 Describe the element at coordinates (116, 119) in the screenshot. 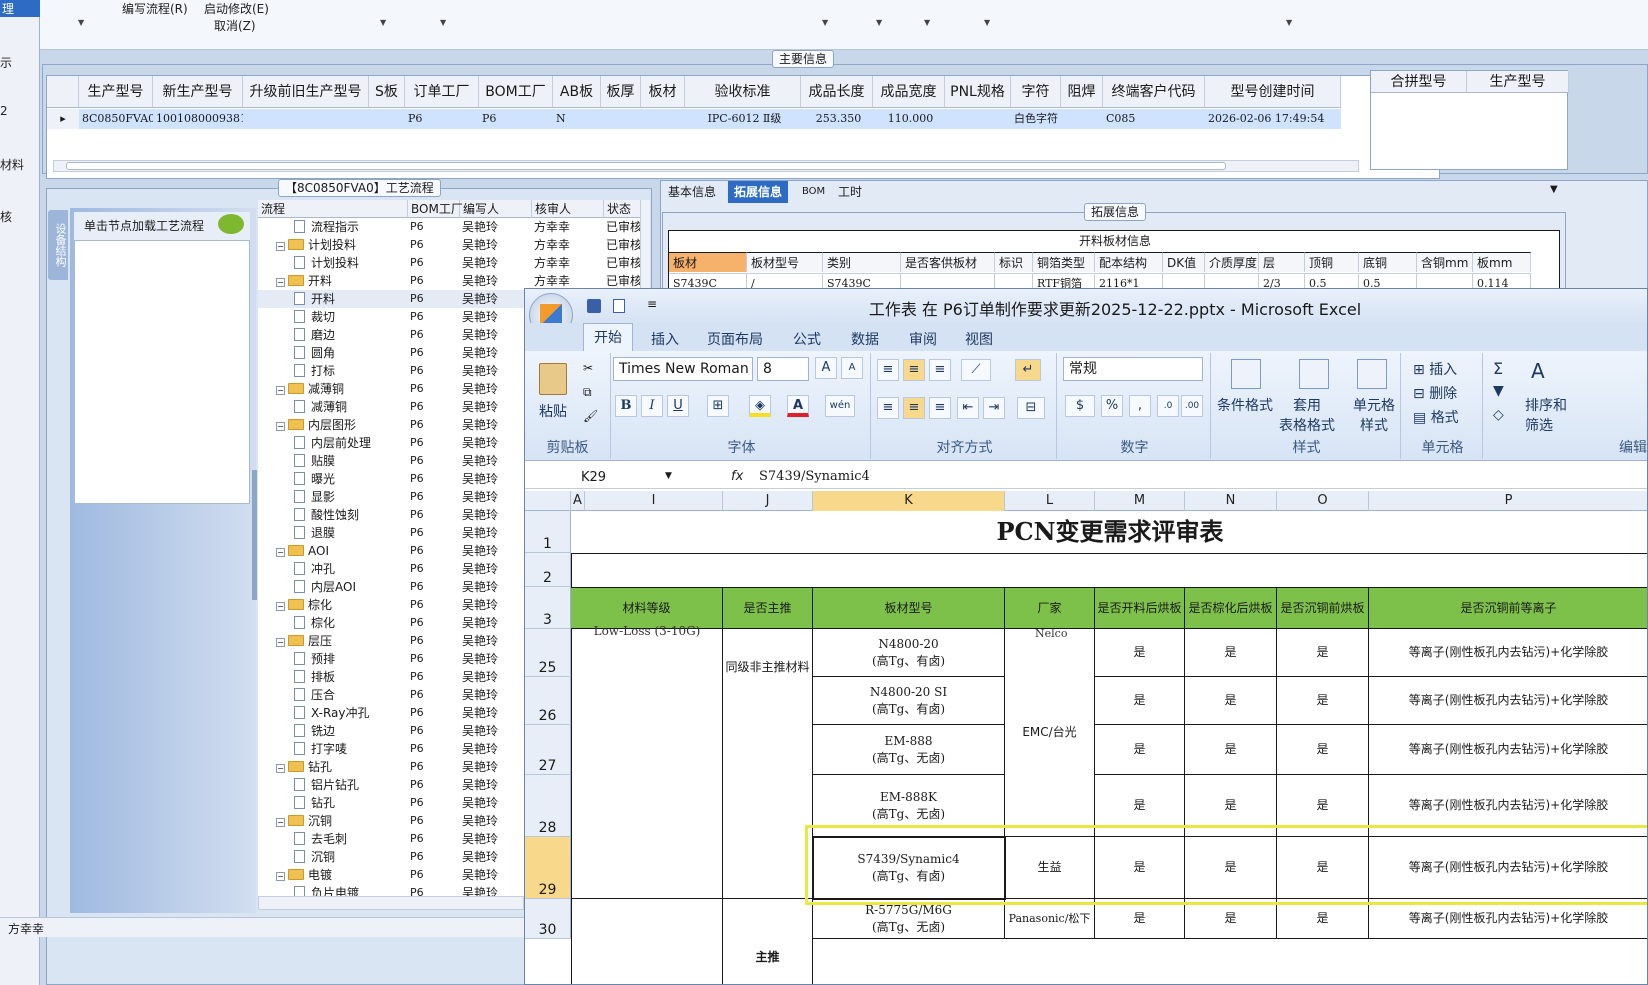

I see `grid-cell: 8C0850FVA0` at that location.